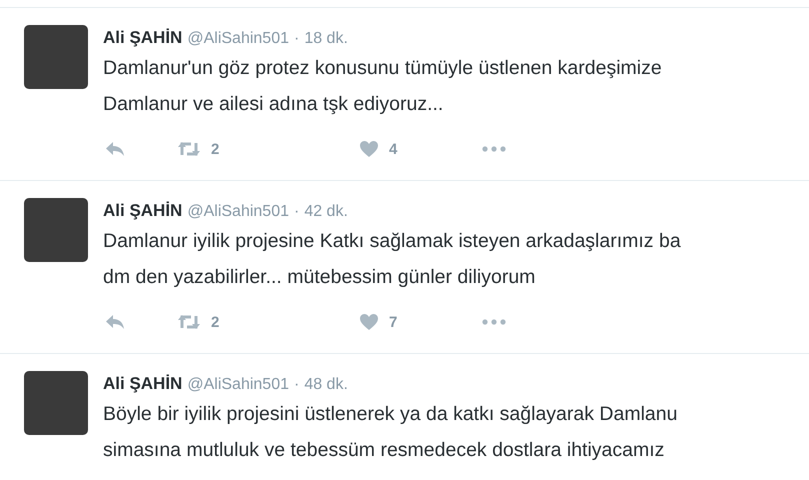  What do you see at coordinates (326, 39) in the screenshot?
I see `timestamp: 18 dk.` at bounding box center [326, 39].